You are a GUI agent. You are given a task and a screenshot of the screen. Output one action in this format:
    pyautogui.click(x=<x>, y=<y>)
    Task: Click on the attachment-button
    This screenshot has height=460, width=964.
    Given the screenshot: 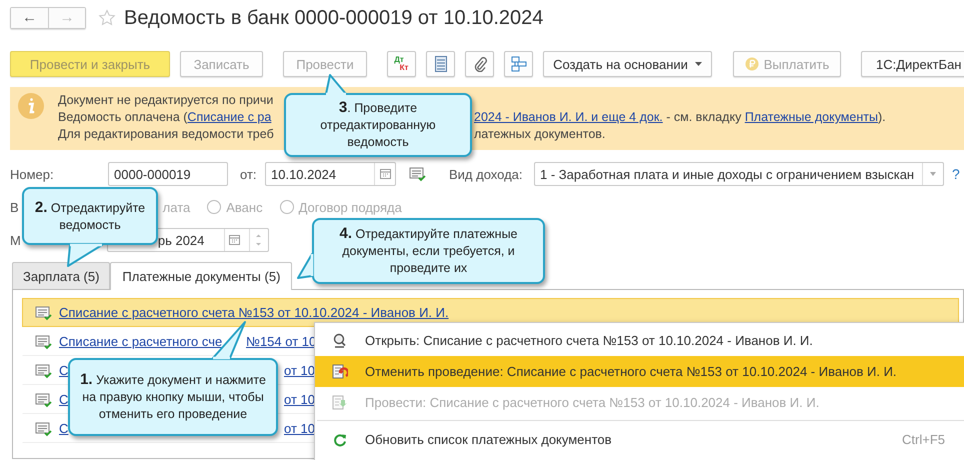 What is the action you would take?
    pyautogui.click(x=479, y=64)
    